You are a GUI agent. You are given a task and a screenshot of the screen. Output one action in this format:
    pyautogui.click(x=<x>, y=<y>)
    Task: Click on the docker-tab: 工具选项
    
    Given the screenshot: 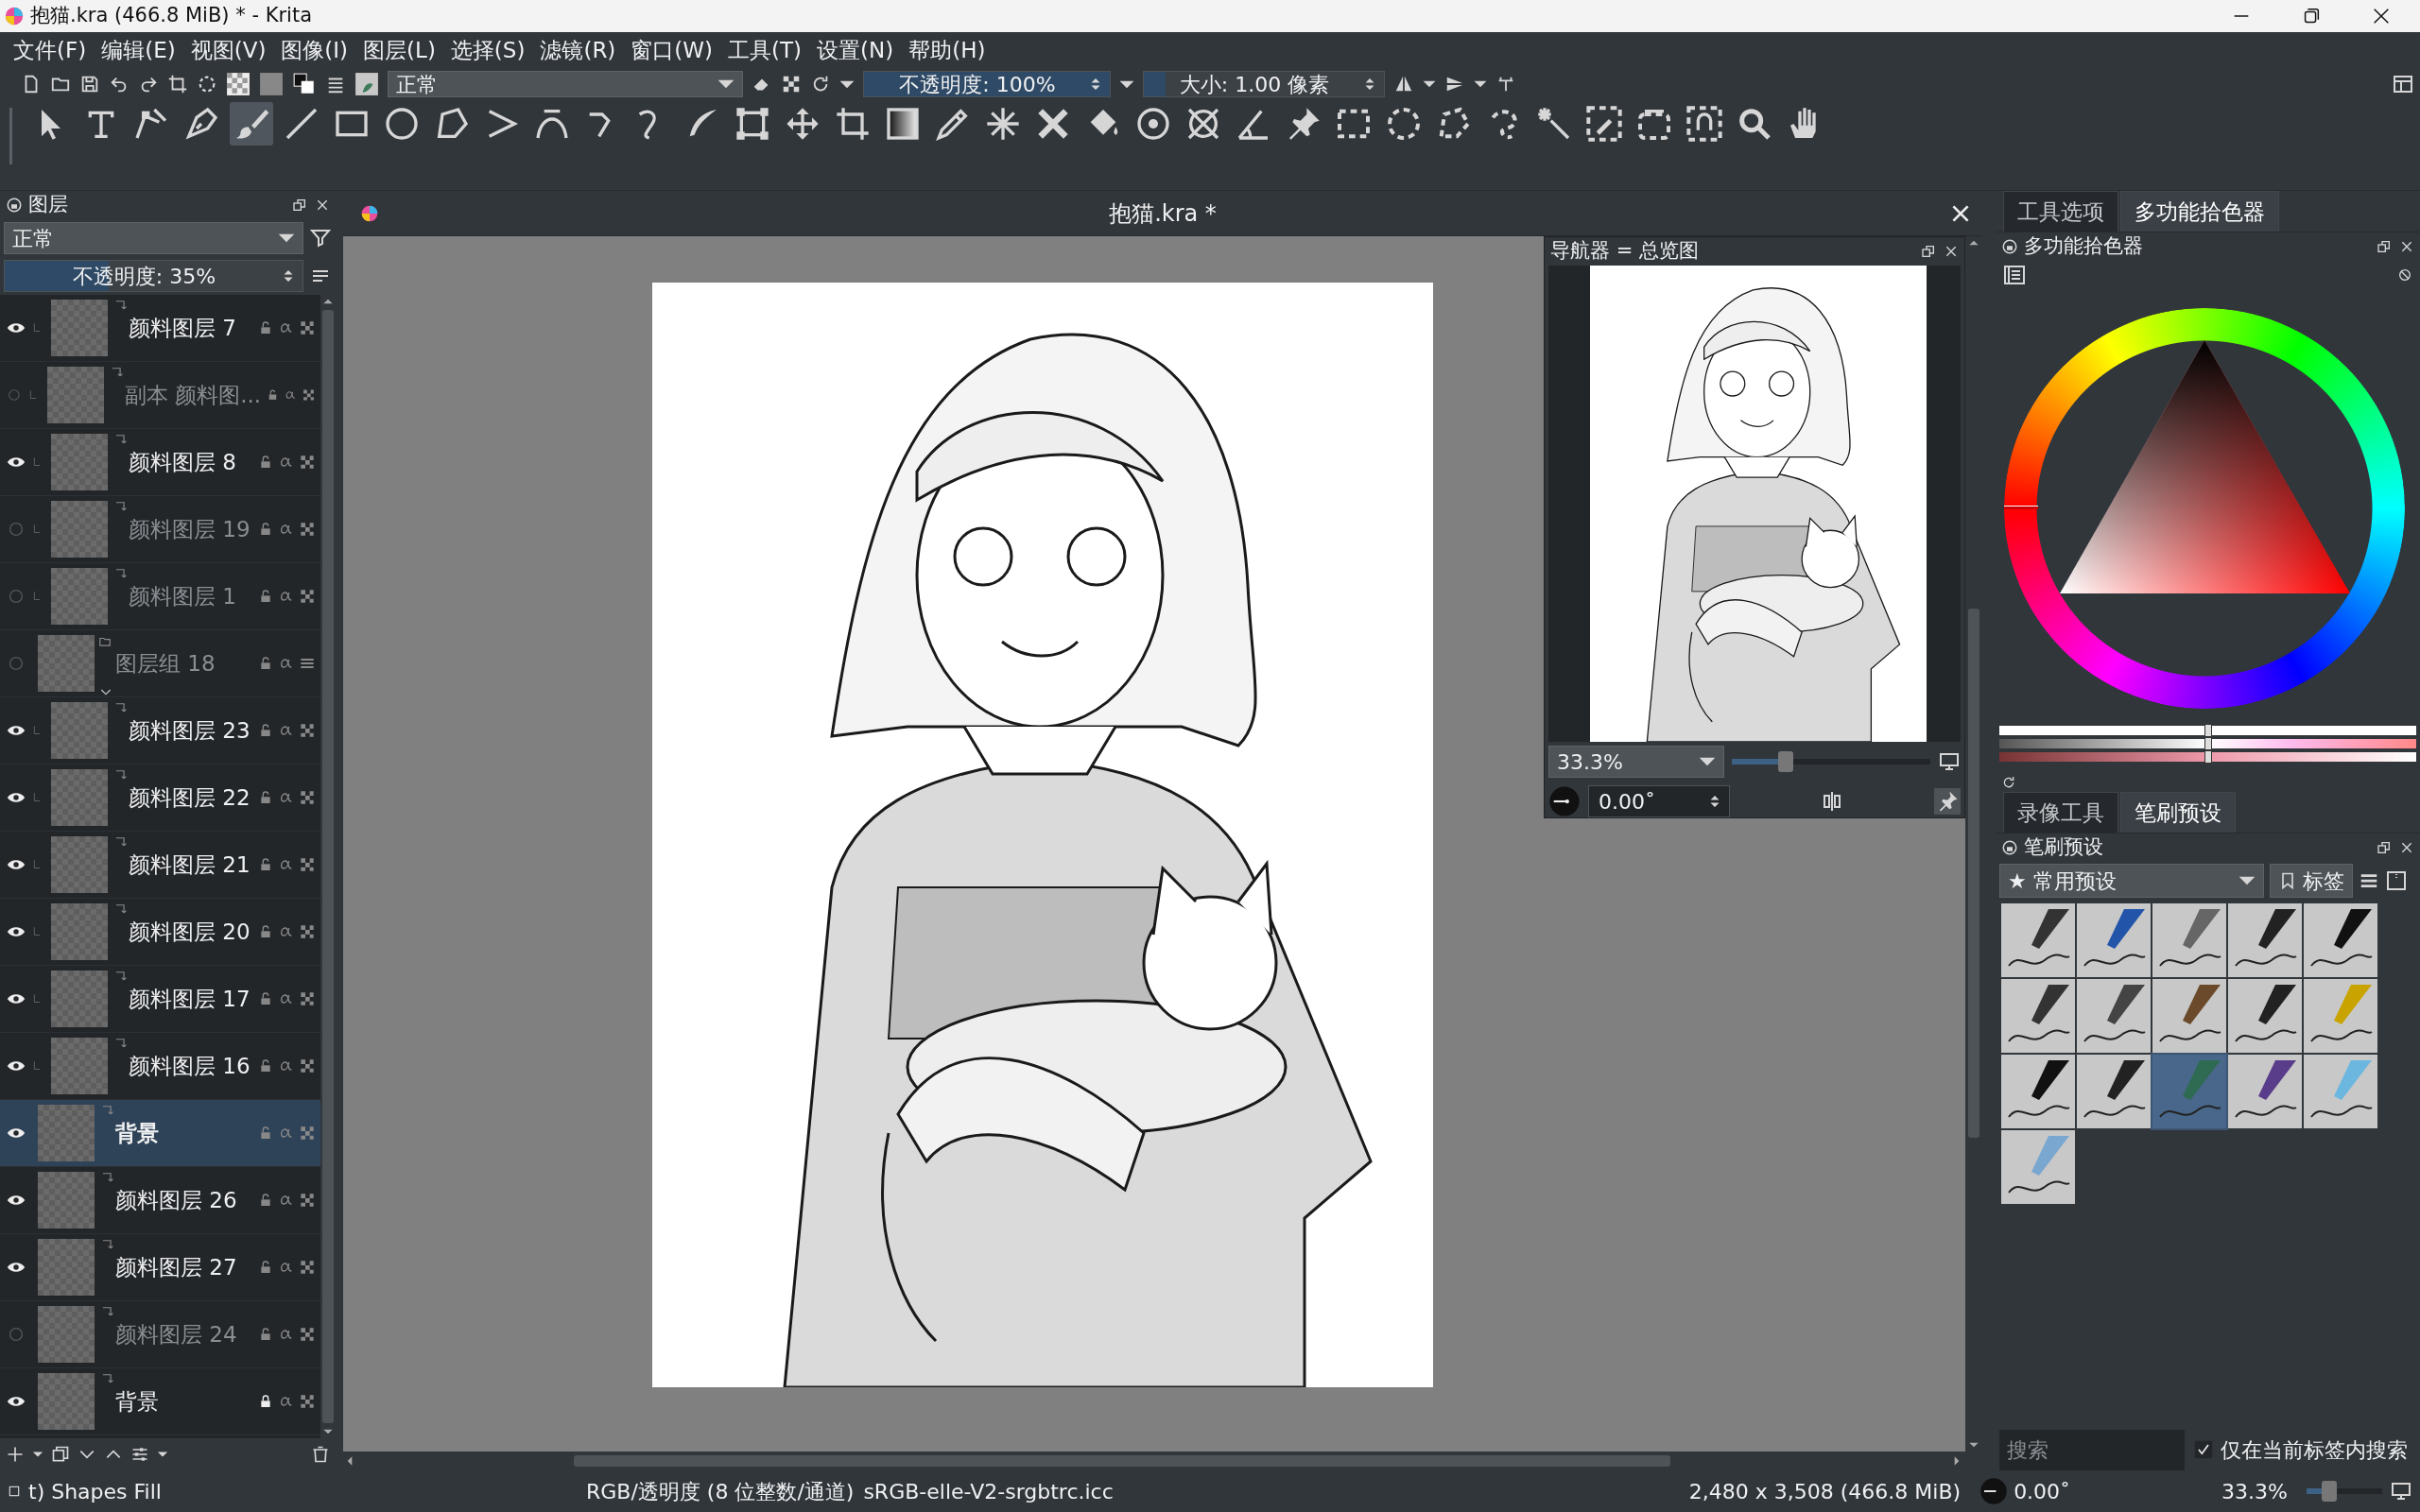 What is the action you would take?
    pyautogui.click(x=2060, y=211)
    